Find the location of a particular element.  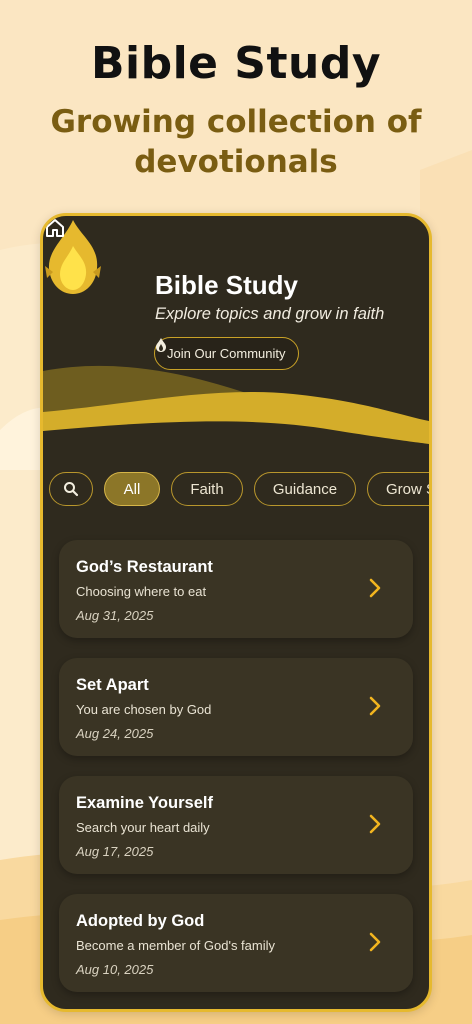

devotional-title: Set Apart is located at coordinates (112, 685).